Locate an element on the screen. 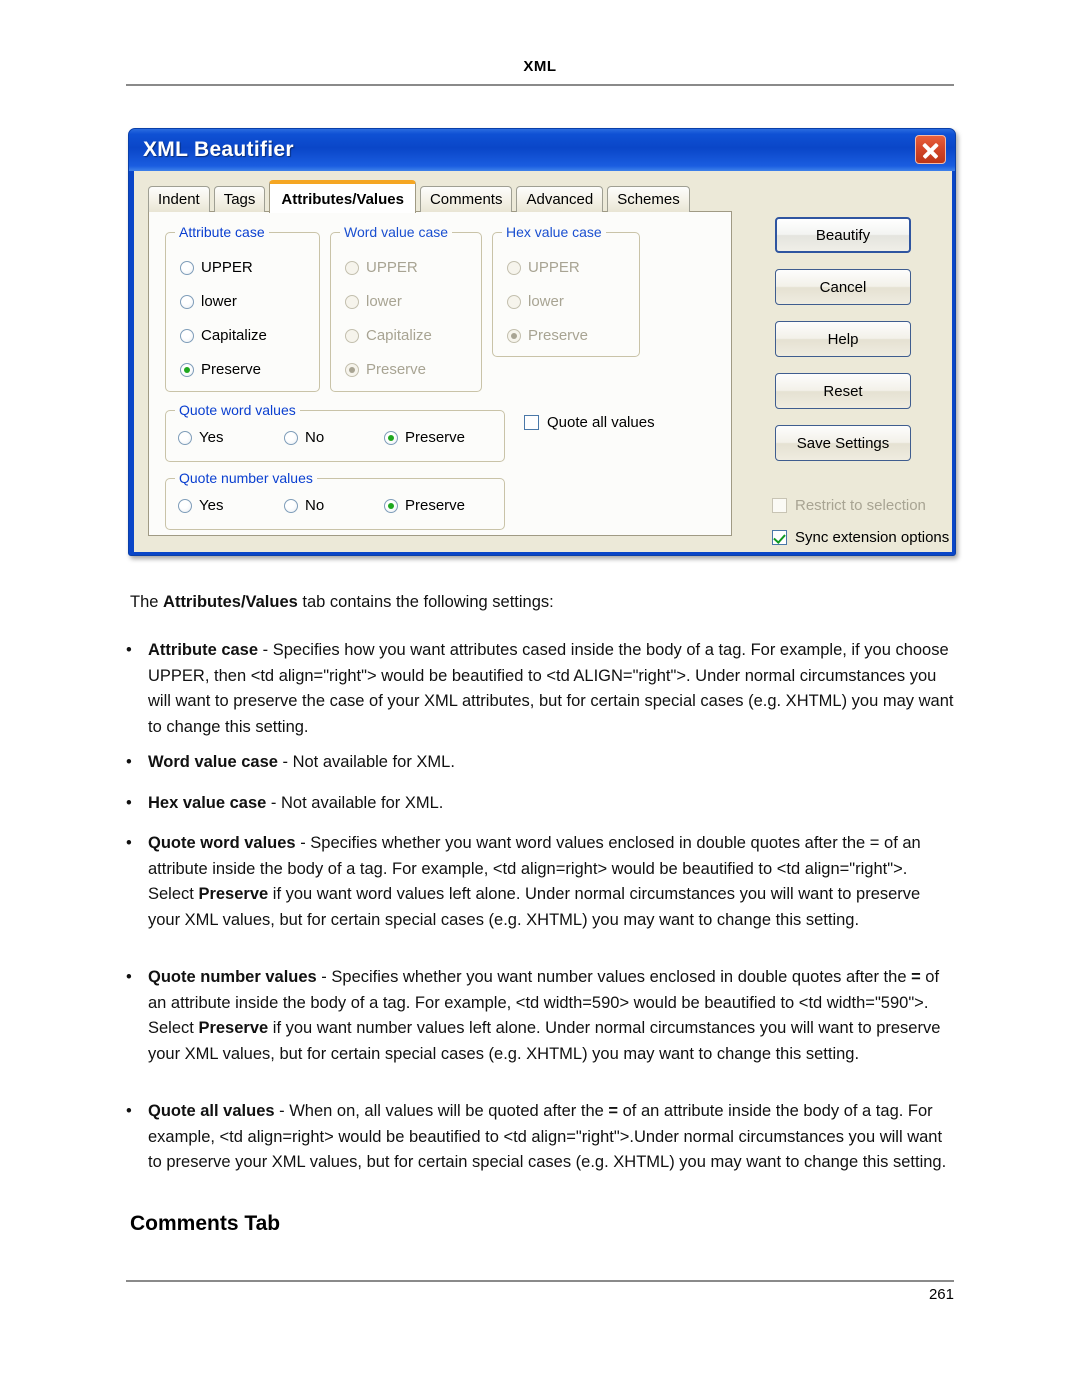  page-number: 261 is located at coordinates (941, 1294).